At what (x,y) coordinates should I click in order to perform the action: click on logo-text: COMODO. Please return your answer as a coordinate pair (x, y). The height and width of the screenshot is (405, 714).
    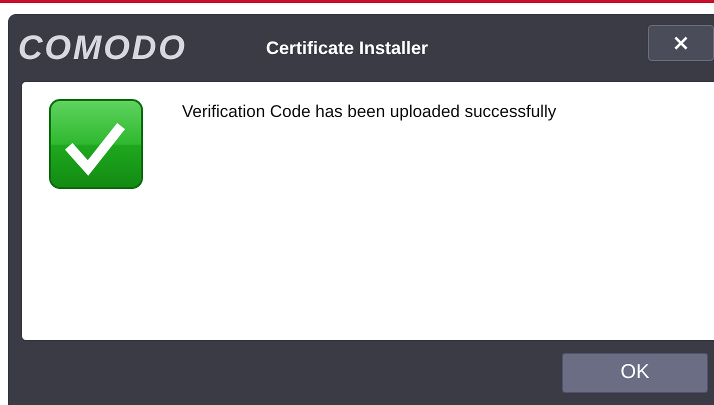
    Looking at the image, I should click on (103, 48).